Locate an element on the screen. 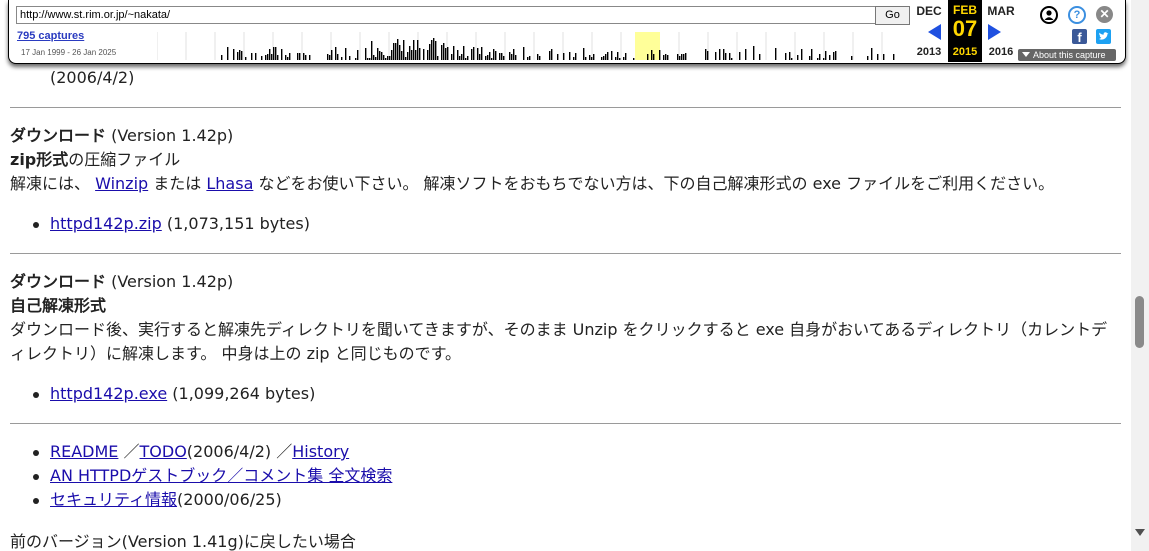 This screenshot has width=1149, height=551. close-icon: ✕ is located at coordinates (1104, 14).